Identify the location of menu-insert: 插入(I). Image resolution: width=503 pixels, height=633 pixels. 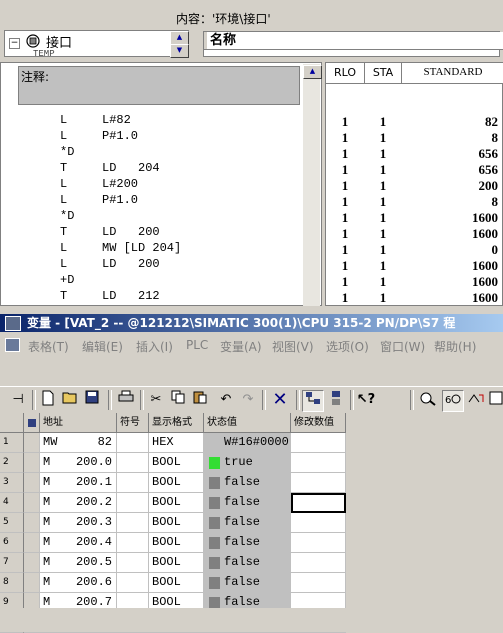
(154, 346).